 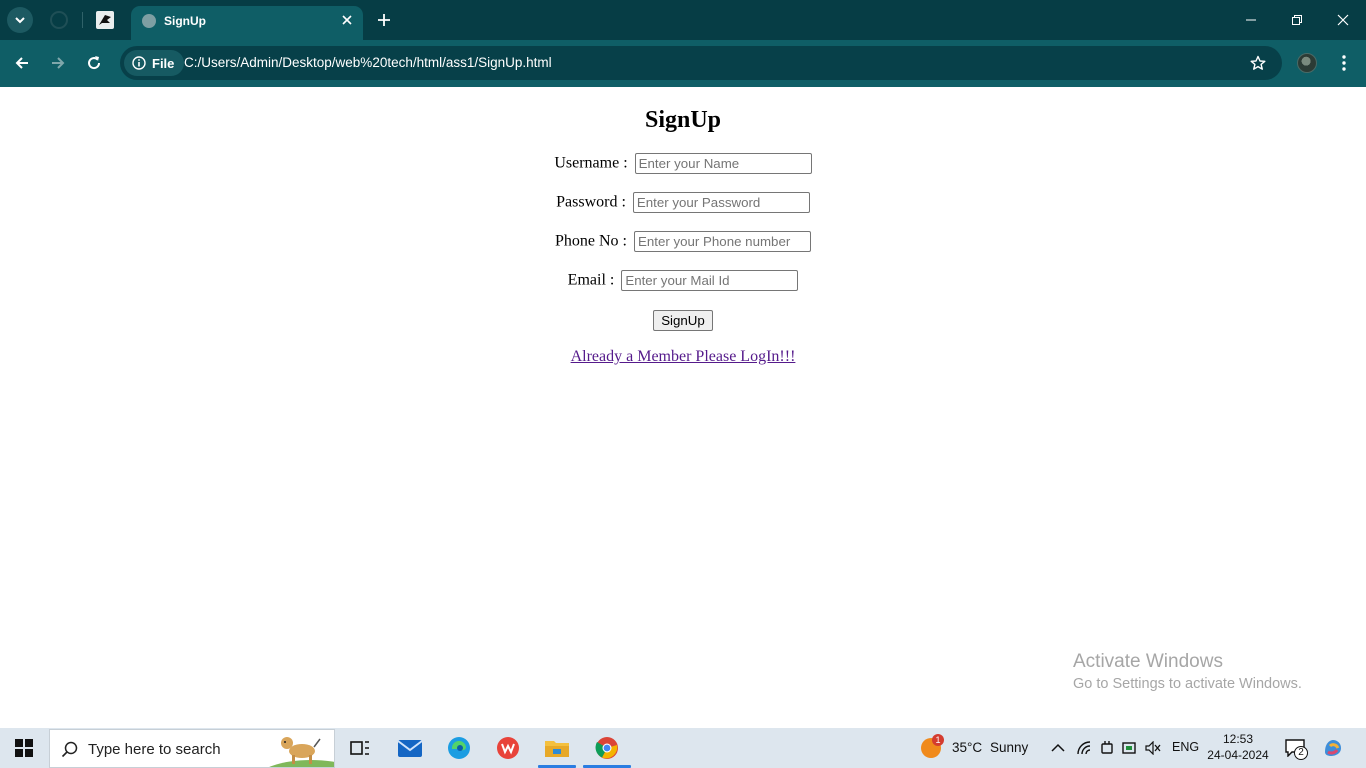 I want to click on username-label: Username :, so click(x=591, y=163).